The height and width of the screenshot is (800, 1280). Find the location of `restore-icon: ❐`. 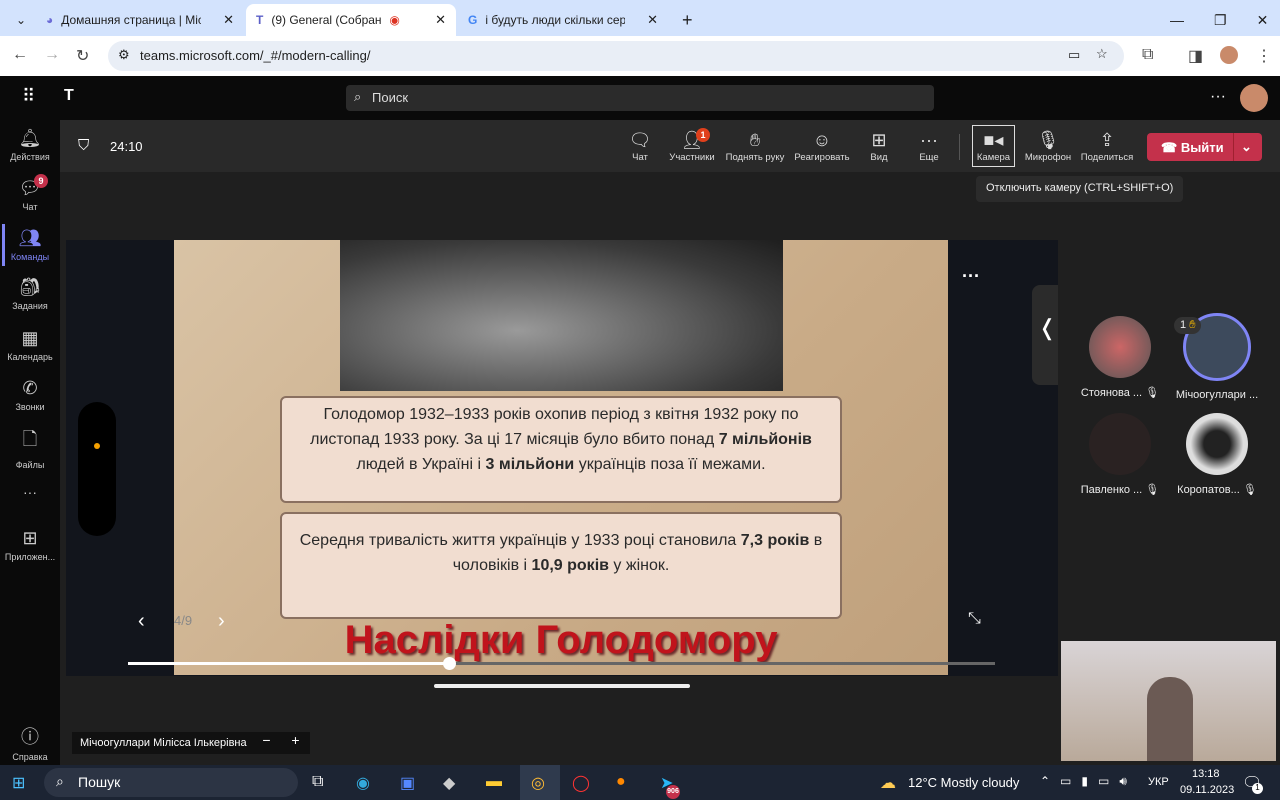

restore-icon: ❐ is located at coordinates (1220, 20).